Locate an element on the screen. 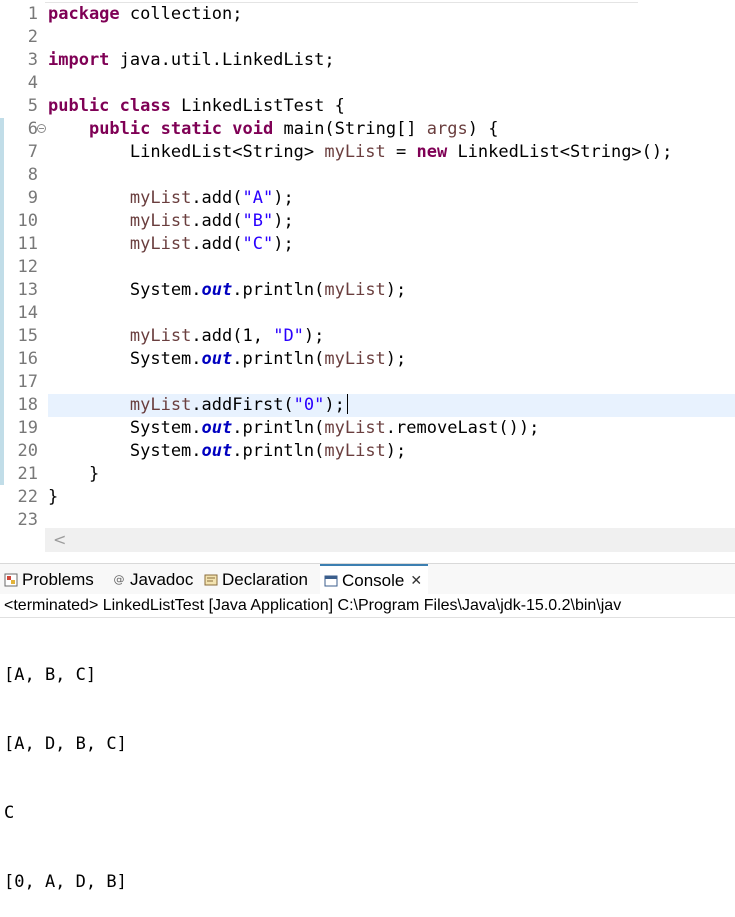 Image resolution: width=735 pixels, height=917 pixels. code-text: myList.addFirst("0"); is located at coordinates (198, 405).